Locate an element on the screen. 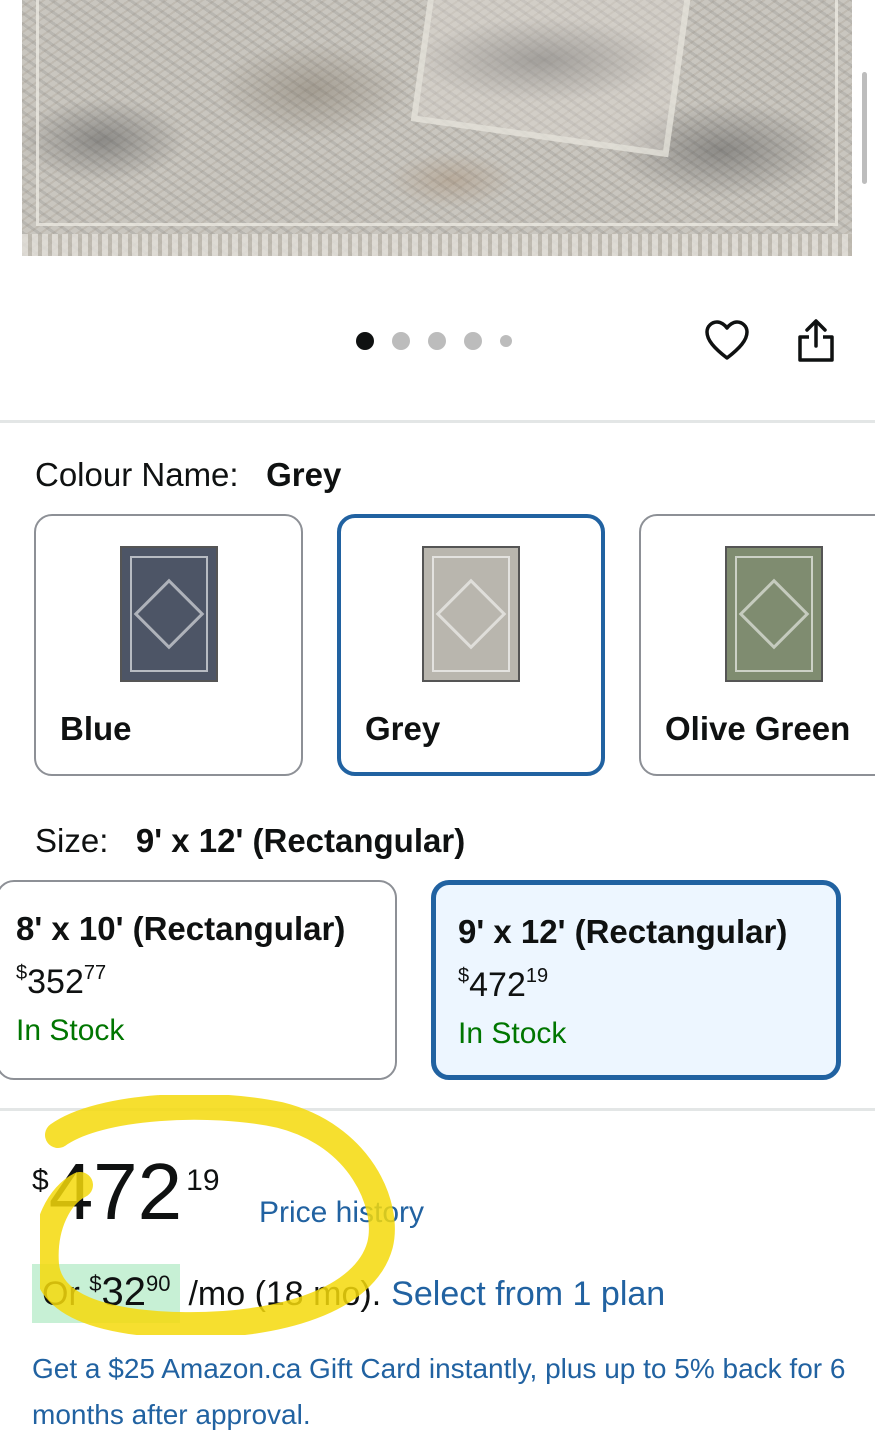  colour-selected: Grey is located at coordinates (304, 474).